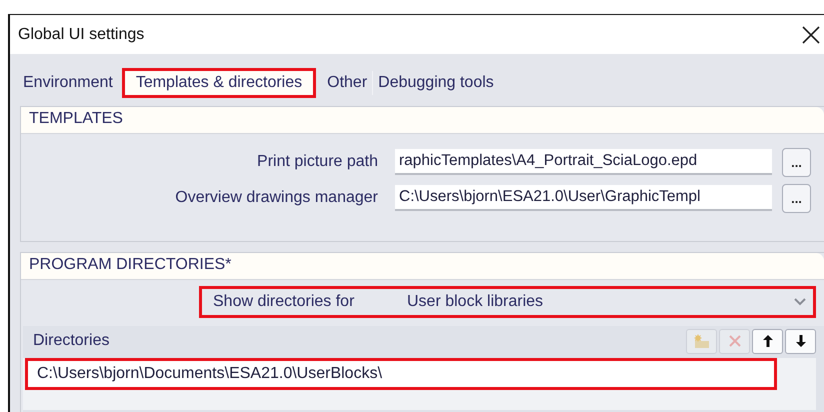 The height and width of the screenshot is (412, 824). What do you see at coordinates (436, 83) in the screenshot?
I see `tab: Debugging tools` at bounding box center [436, 83].